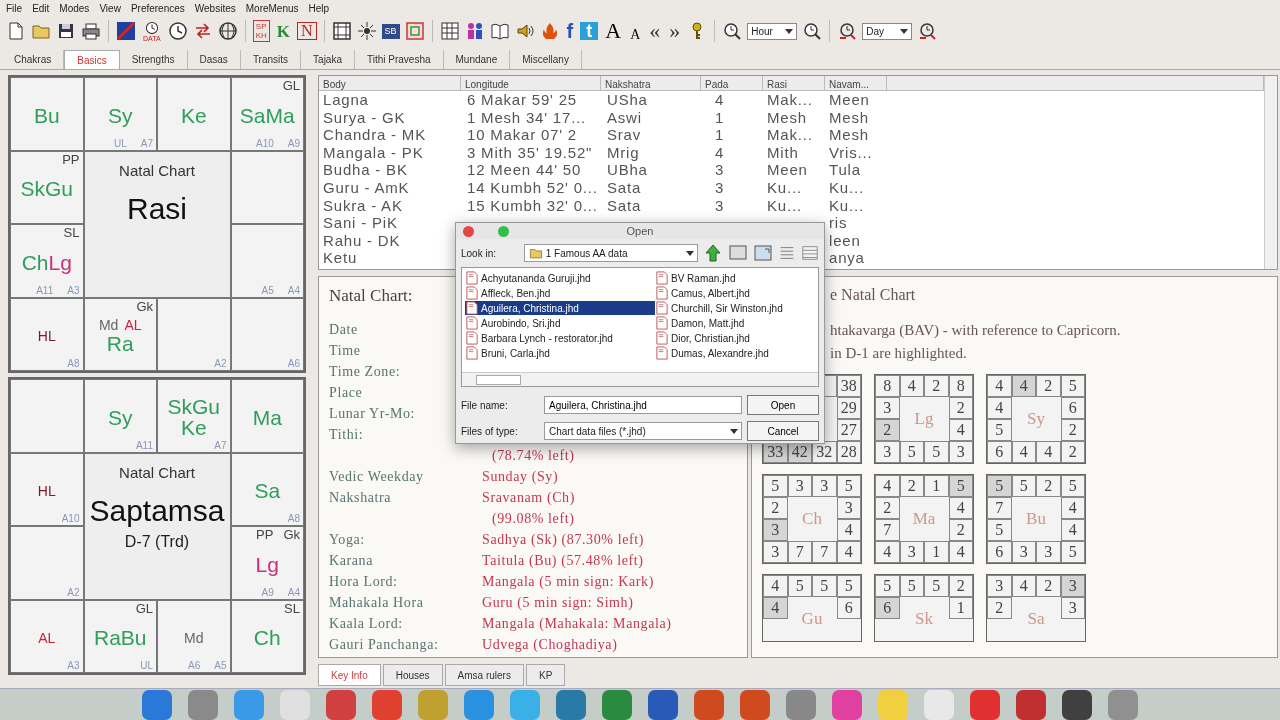 This screenshot has height=720, width=1280. What do you see at coordinates (449, 31) in the screenshot?
I see `table-icon` at bounding box center [449, 31].